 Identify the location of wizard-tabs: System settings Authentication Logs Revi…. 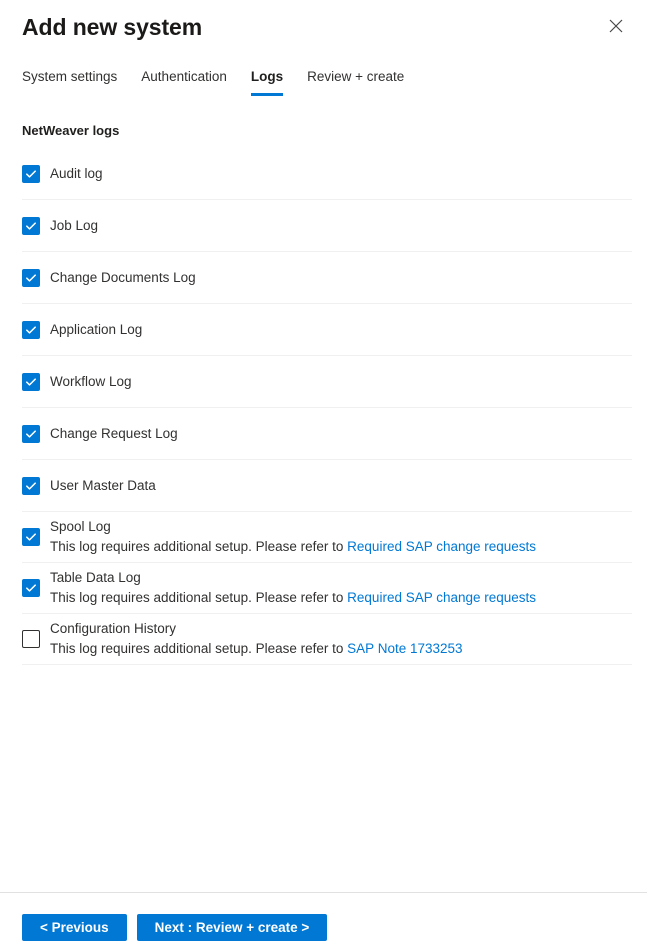
(323, 82).